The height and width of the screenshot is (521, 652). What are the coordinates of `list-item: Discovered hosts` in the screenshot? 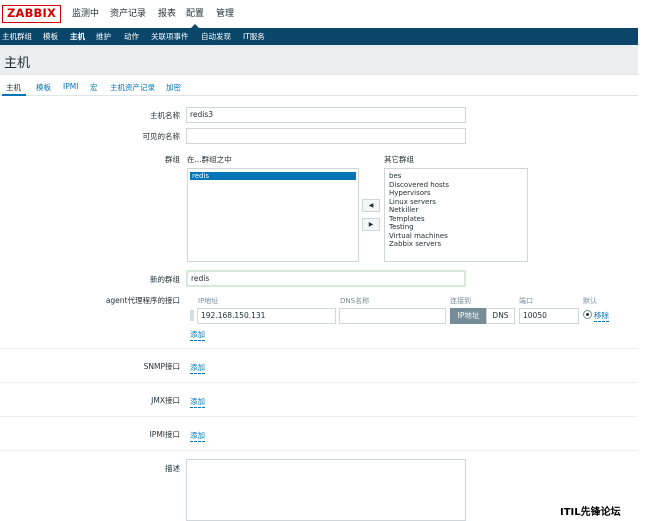 It's located at (419, 185).